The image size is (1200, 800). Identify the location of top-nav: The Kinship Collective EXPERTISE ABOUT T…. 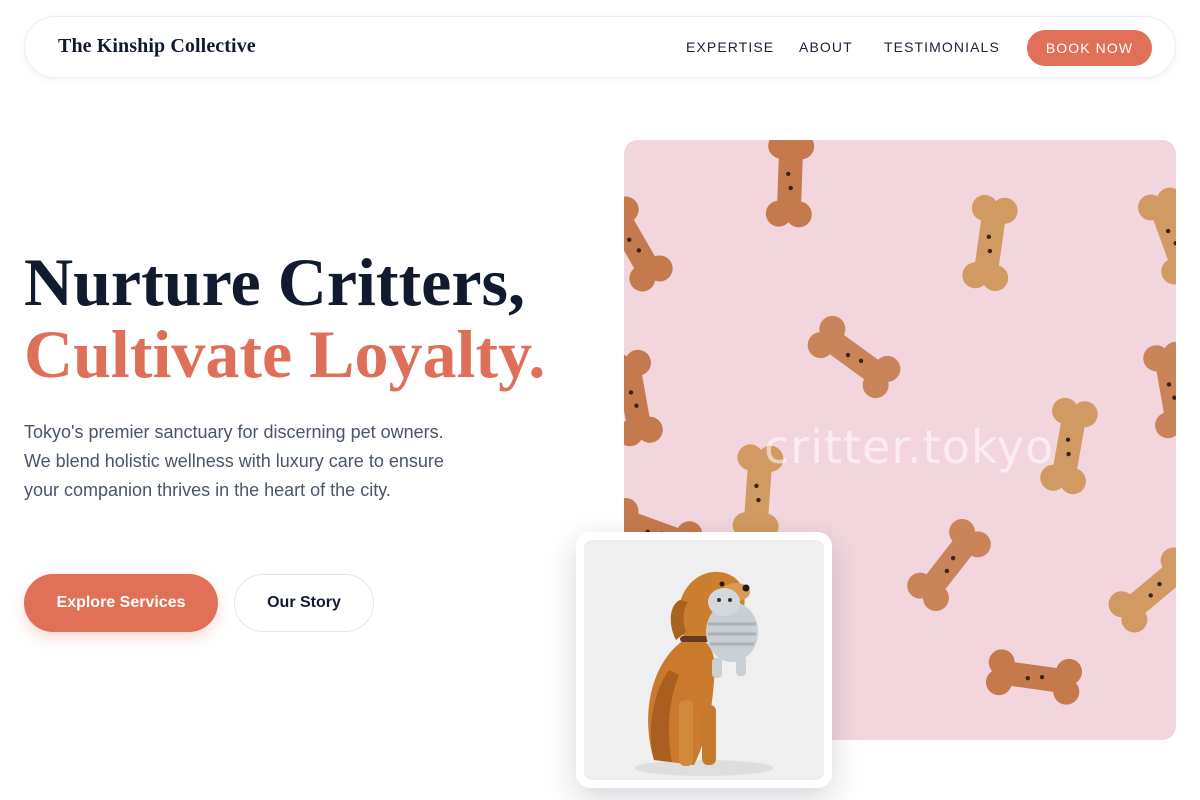
(600, 47).